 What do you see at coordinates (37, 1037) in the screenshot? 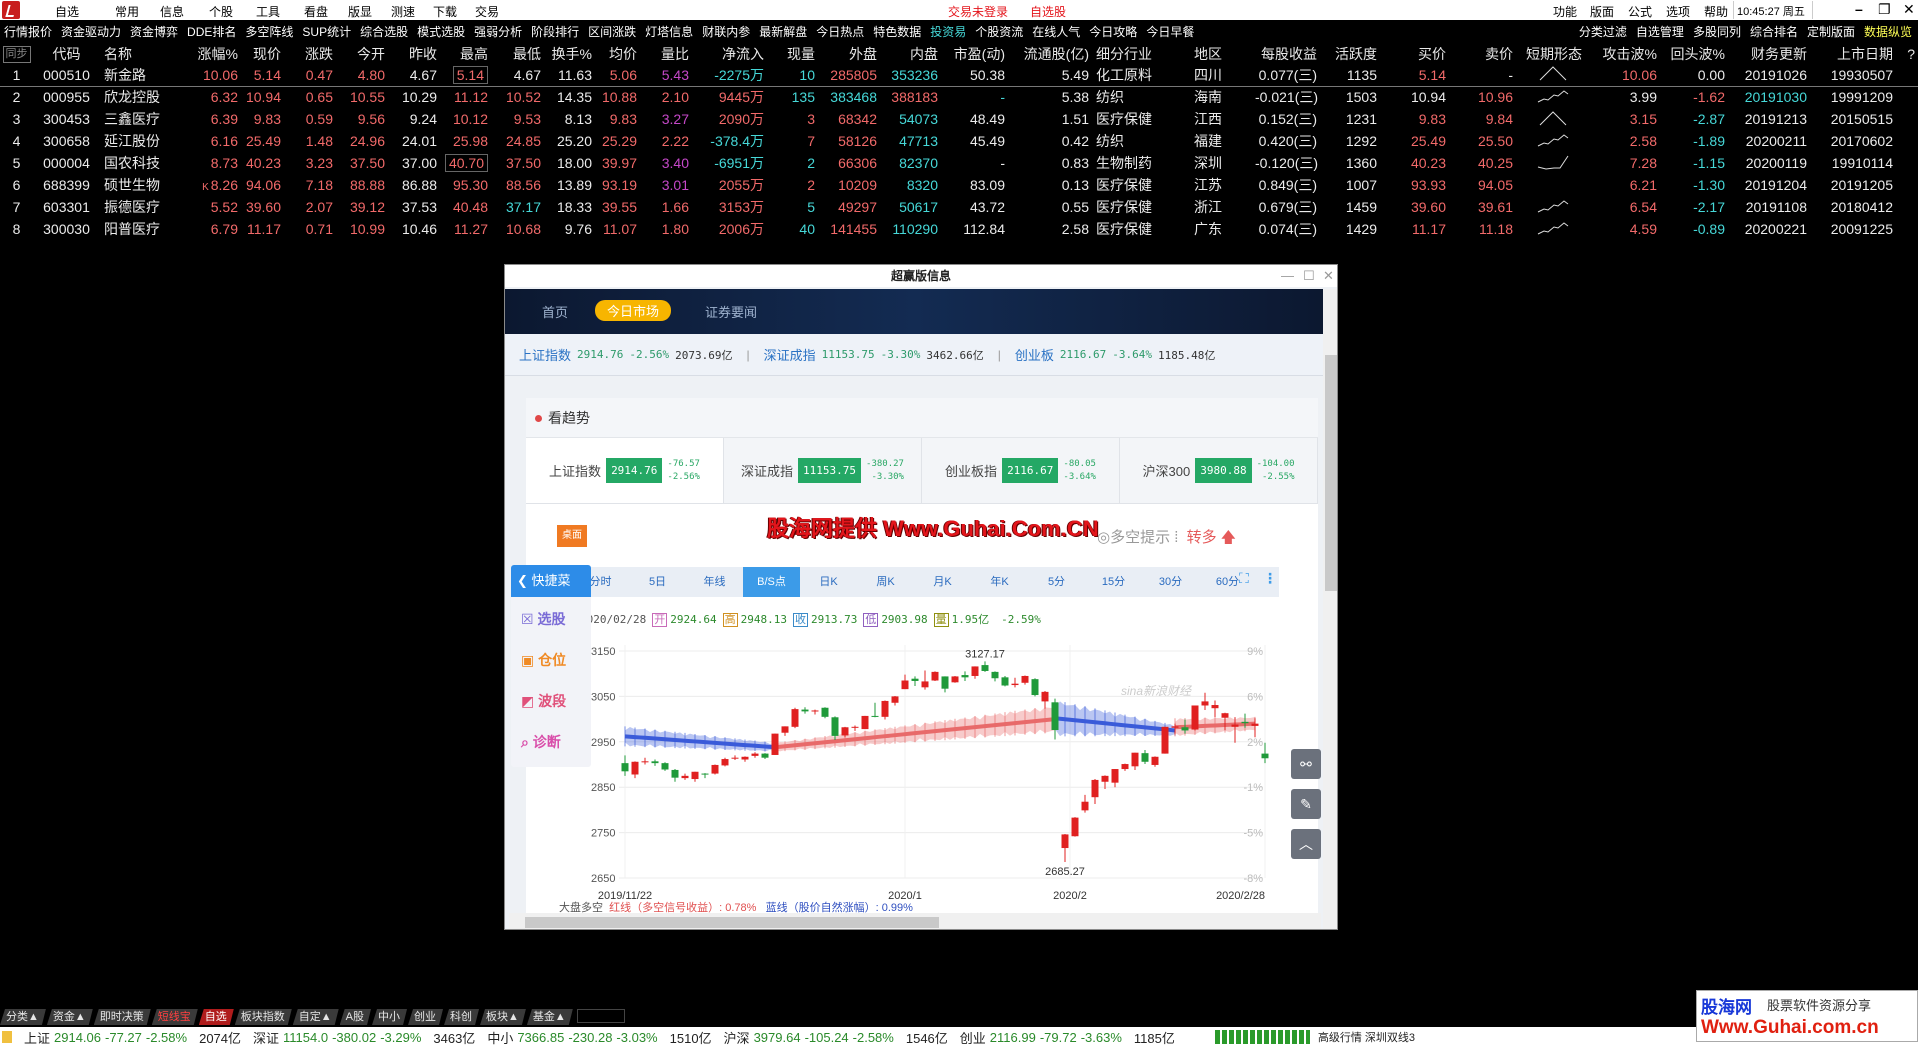
I see `status-index-name: 上证` at bounding box center [37, 1037].